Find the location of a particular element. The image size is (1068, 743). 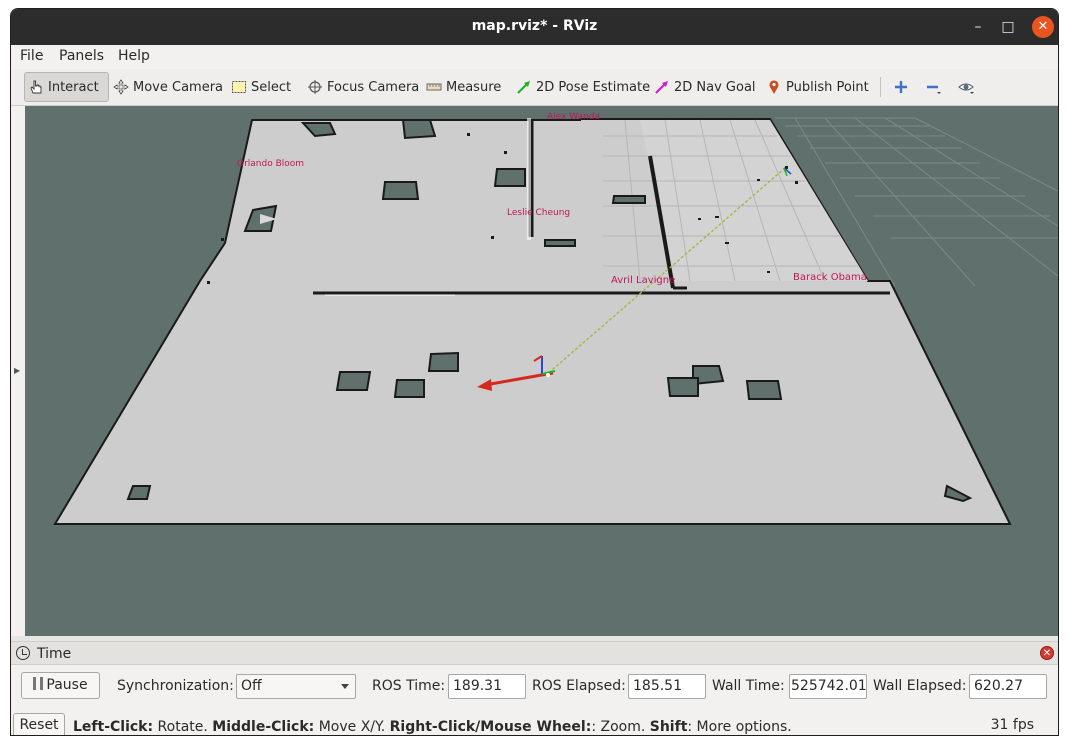

wall-time-label: Wall Time: is located at coordinates (748, 686).